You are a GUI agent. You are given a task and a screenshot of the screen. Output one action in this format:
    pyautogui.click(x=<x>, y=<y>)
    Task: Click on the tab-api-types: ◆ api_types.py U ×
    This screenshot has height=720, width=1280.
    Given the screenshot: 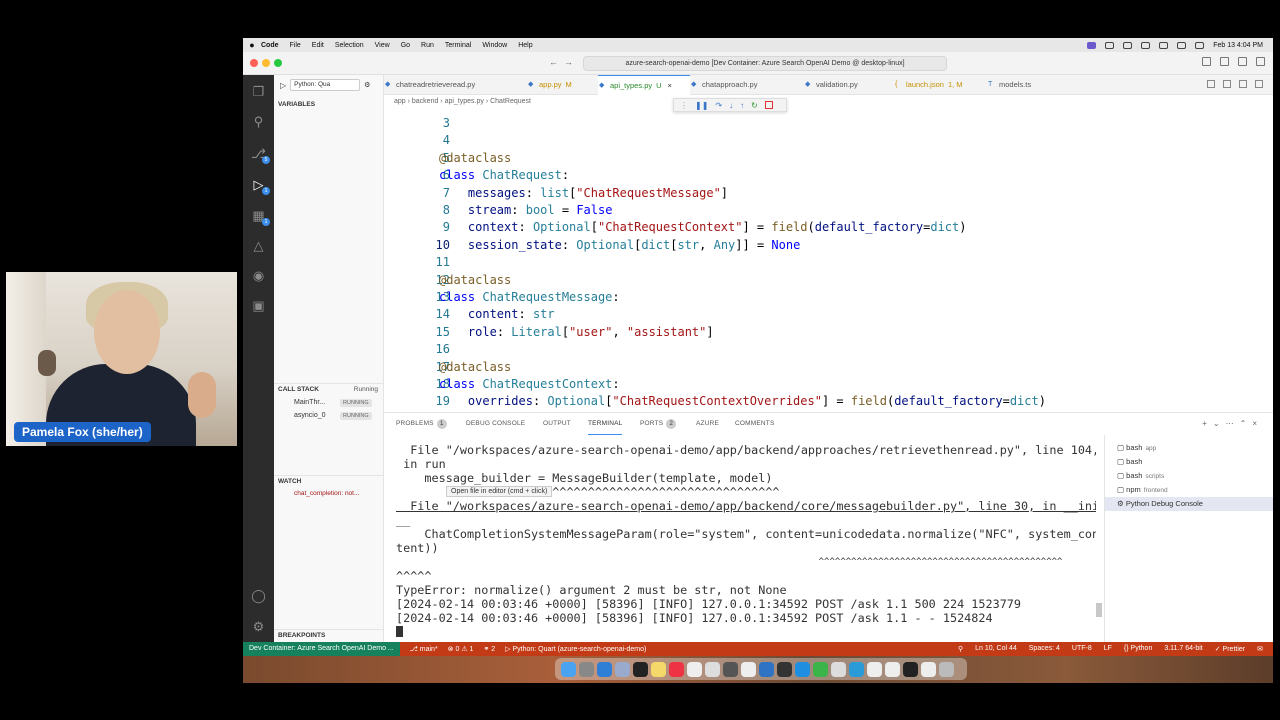 What is the action you would take?
    pyautogui.click(x=644, y=85)
    